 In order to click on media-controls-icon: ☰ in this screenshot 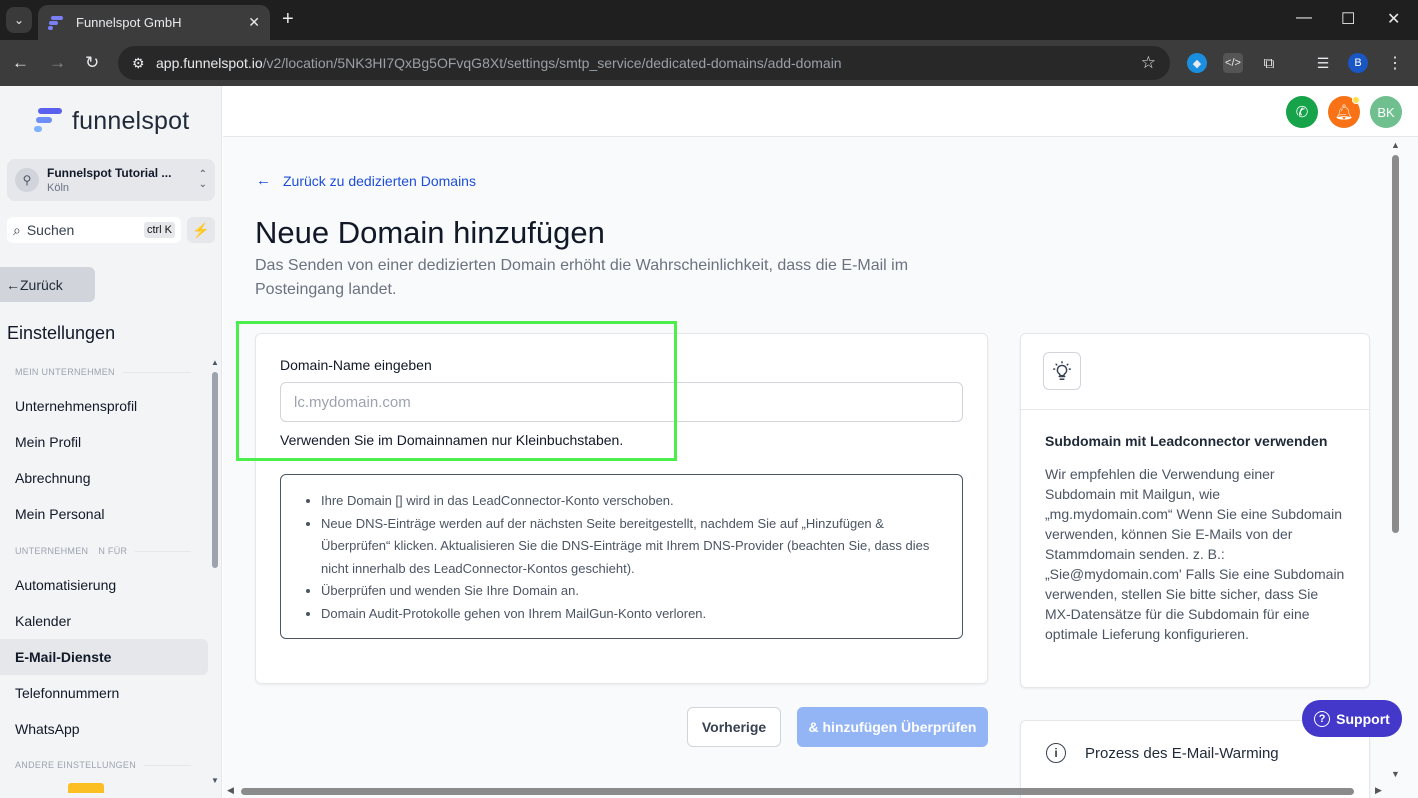, I will do `click(1323, 63)`.